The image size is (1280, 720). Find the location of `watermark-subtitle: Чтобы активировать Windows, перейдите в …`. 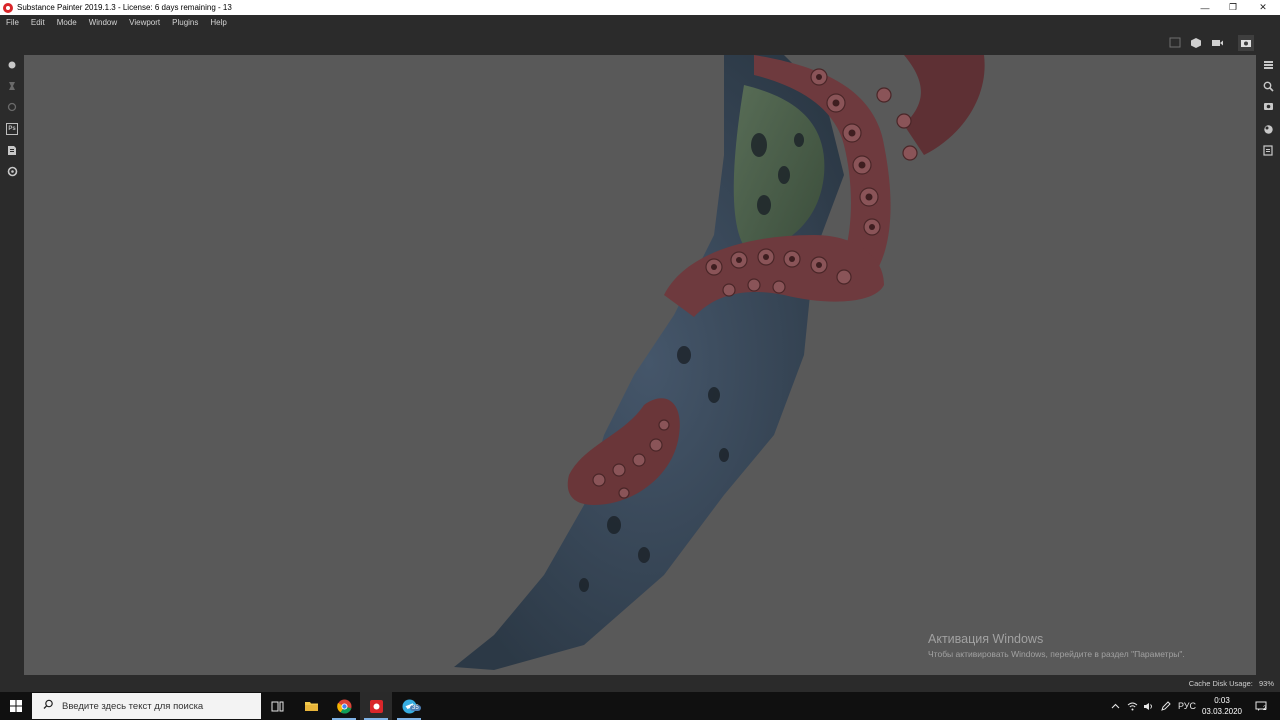

watermark-subtitle: Чтобы активировать Windows, перейдите в … is located at coordinates (1056, 654).